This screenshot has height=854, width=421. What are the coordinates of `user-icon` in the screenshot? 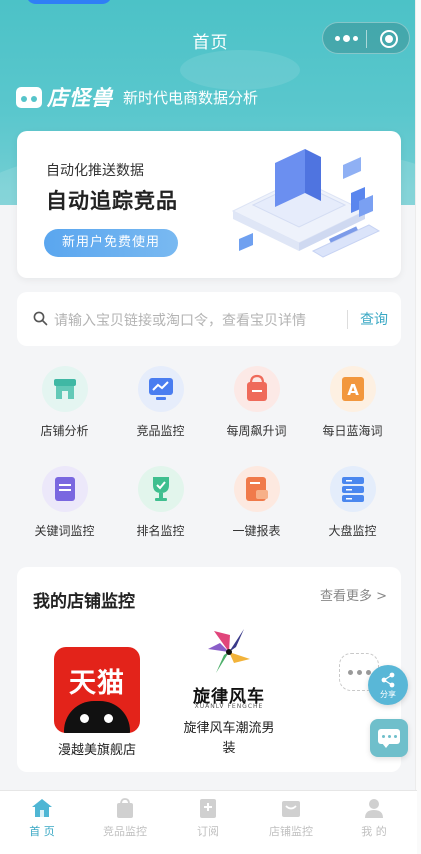 It's located at (374, 808).